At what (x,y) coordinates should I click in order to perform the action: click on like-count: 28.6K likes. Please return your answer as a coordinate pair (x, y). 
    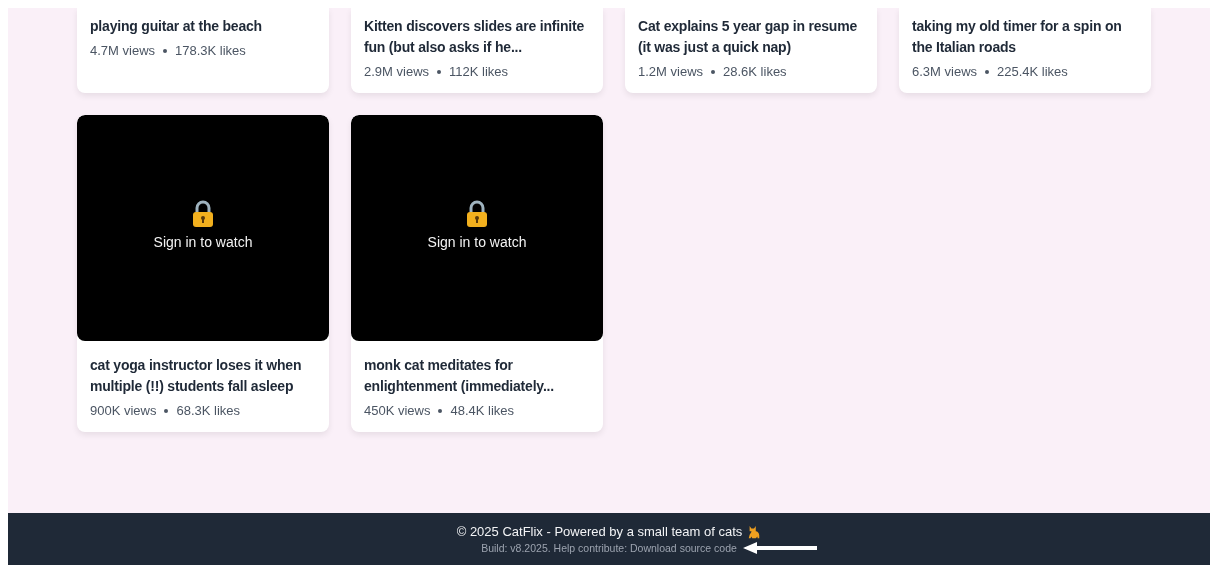
    Looking at the image, I should click on (755, 71).